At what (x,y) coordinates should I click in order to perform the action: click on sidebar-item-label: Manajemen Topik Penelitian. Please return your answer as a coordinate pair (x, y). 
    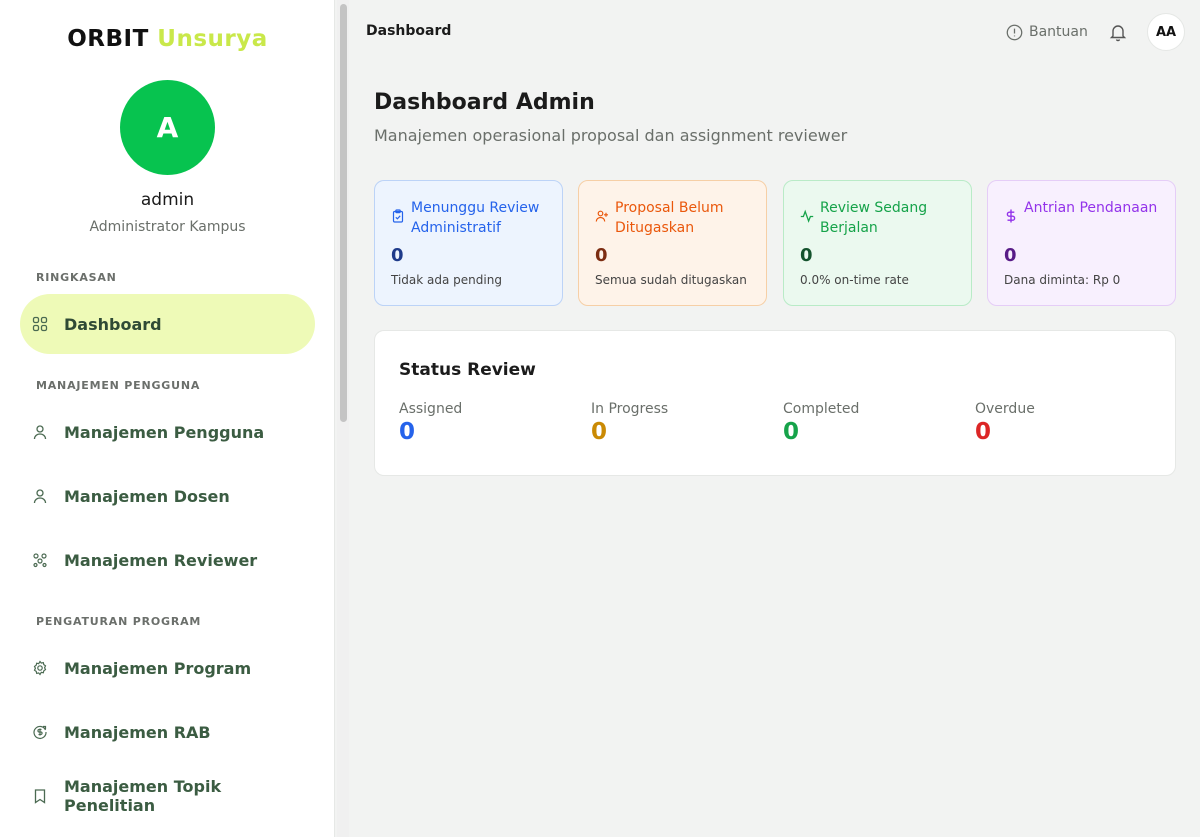
    Looking at the image, I should click on (143, 796).